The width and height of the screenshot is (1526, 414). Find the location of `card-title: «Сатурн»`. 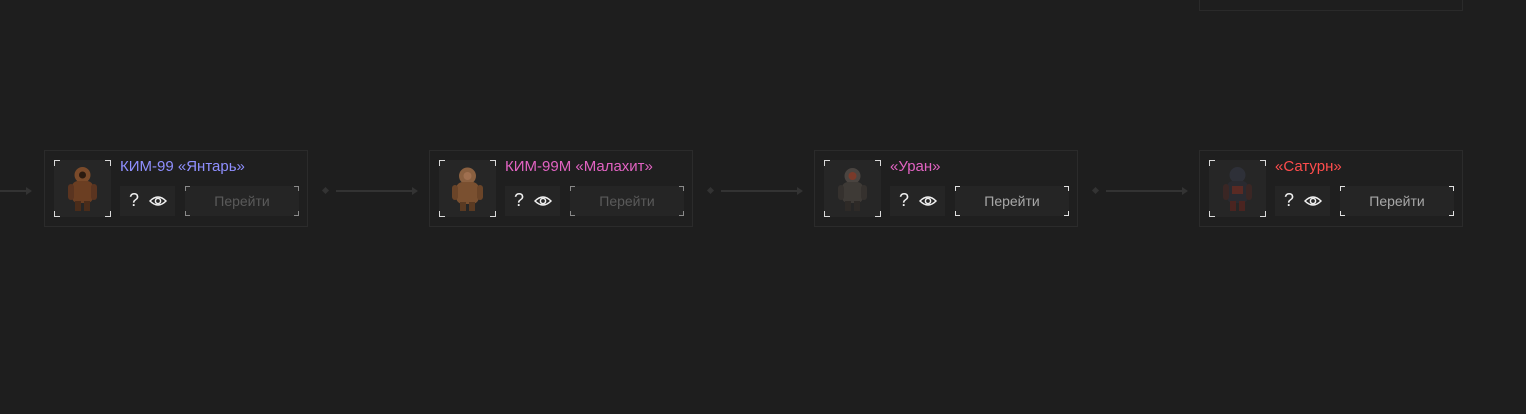

card-title: «Сатурн» is located at coordinates (1308, 166).